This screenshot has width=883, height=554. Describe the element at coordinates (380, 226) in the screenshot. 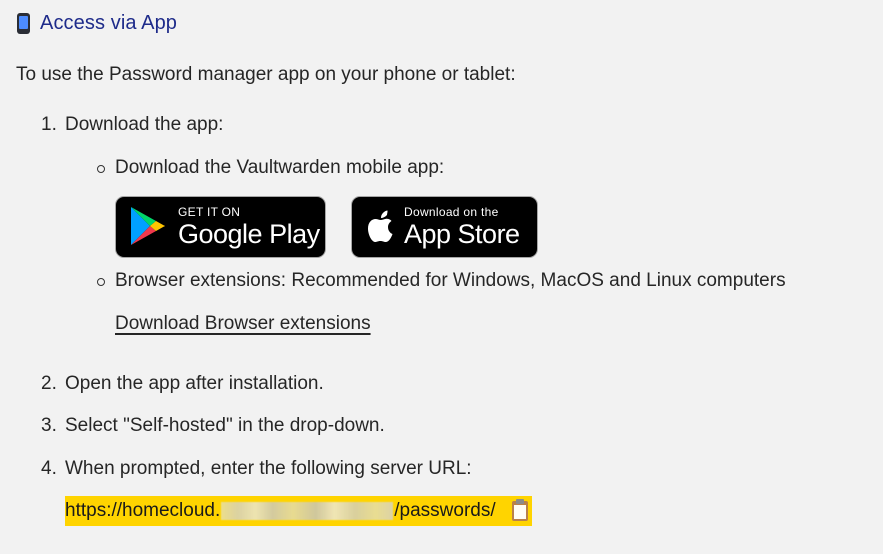

I see `apple-logo-icon` at that location.